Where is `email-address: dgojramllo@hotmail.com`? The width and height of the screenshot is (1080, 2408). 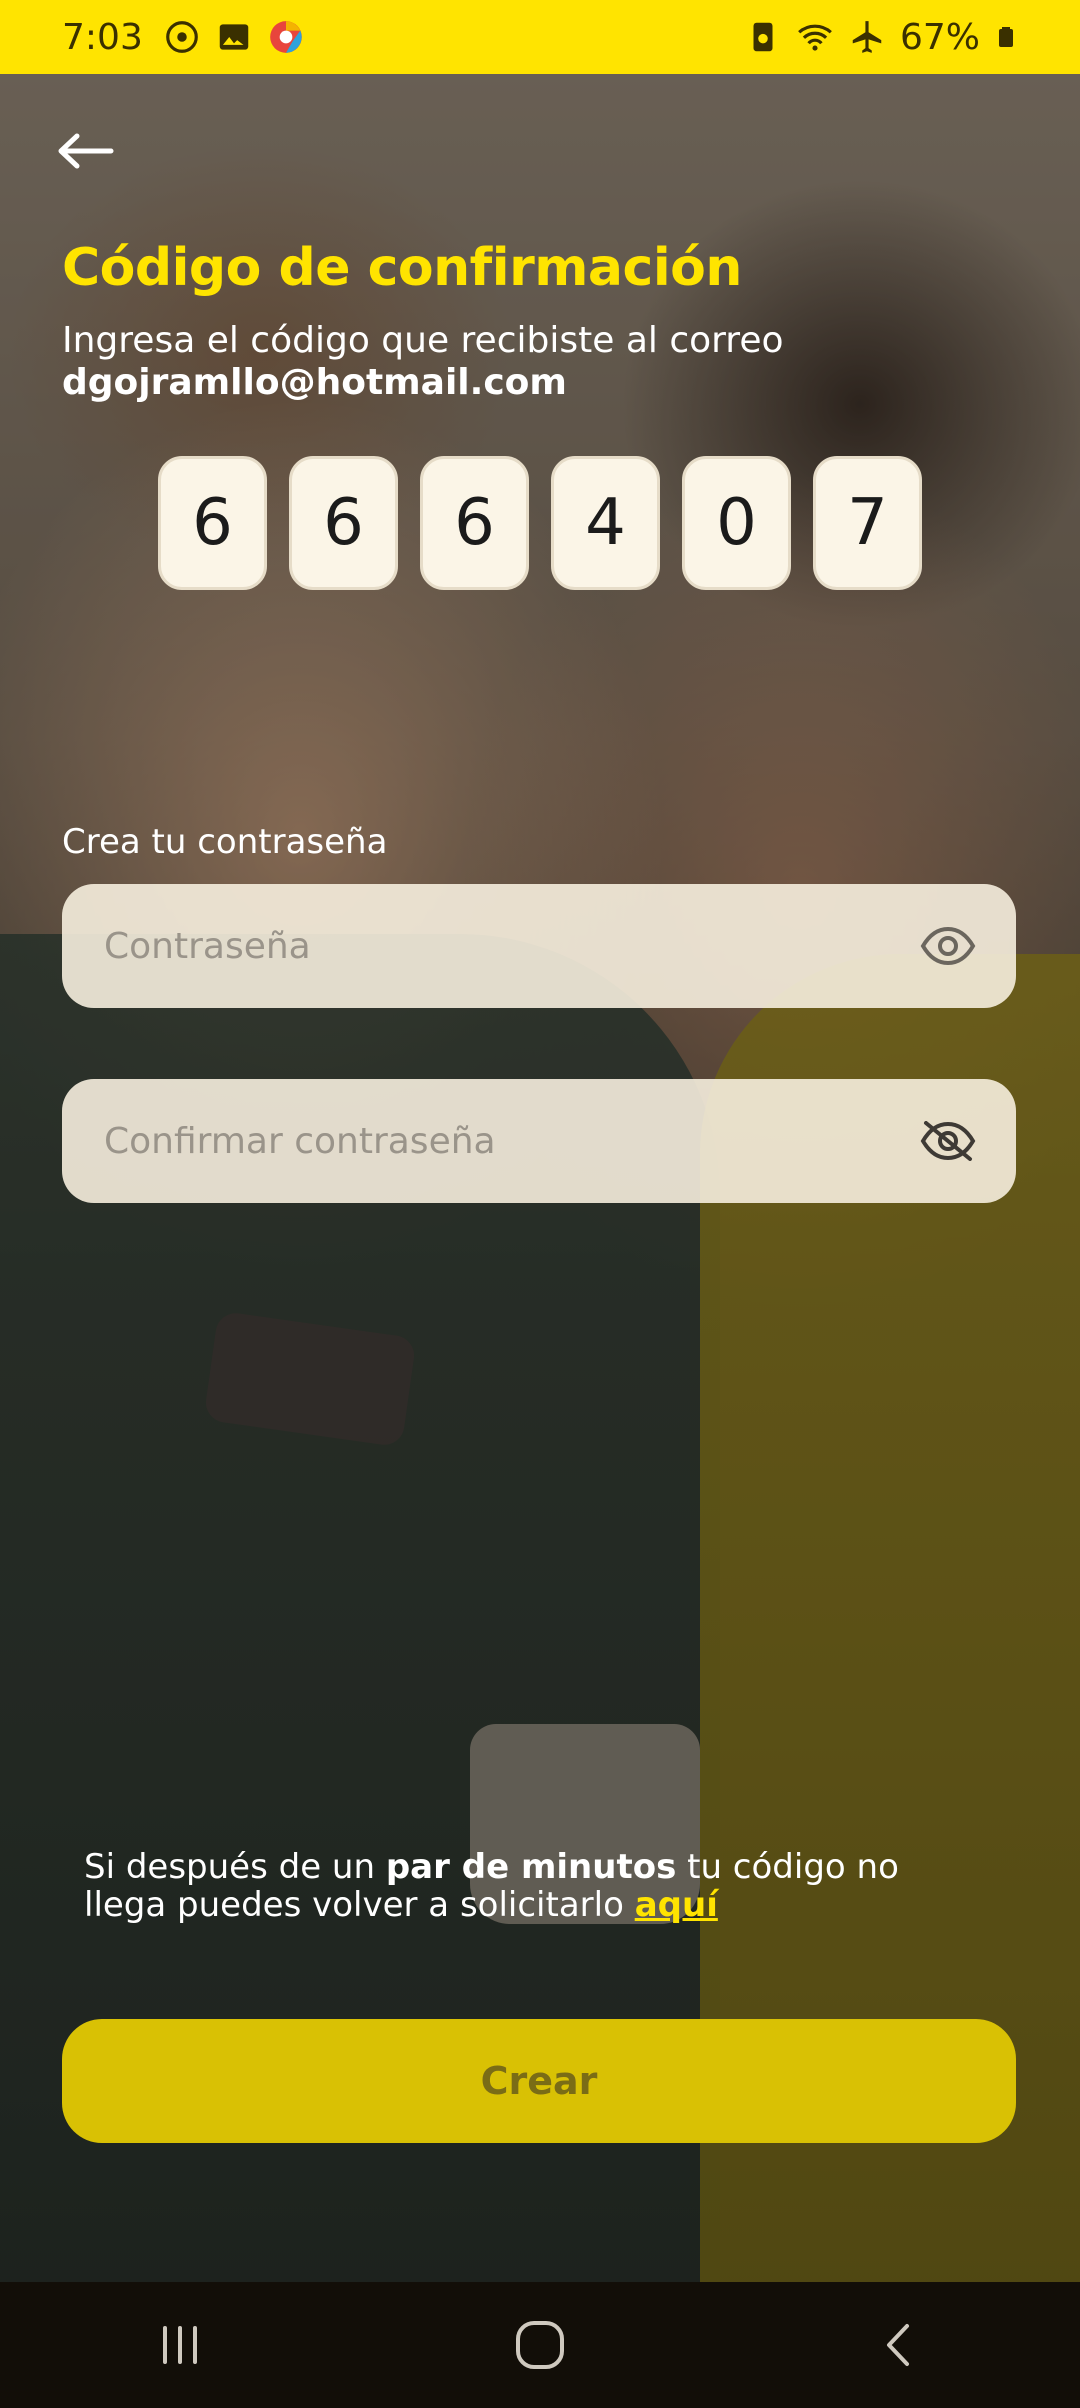
email-address: dgojramllo@hotmail.com is located at coordinates (314, 382).